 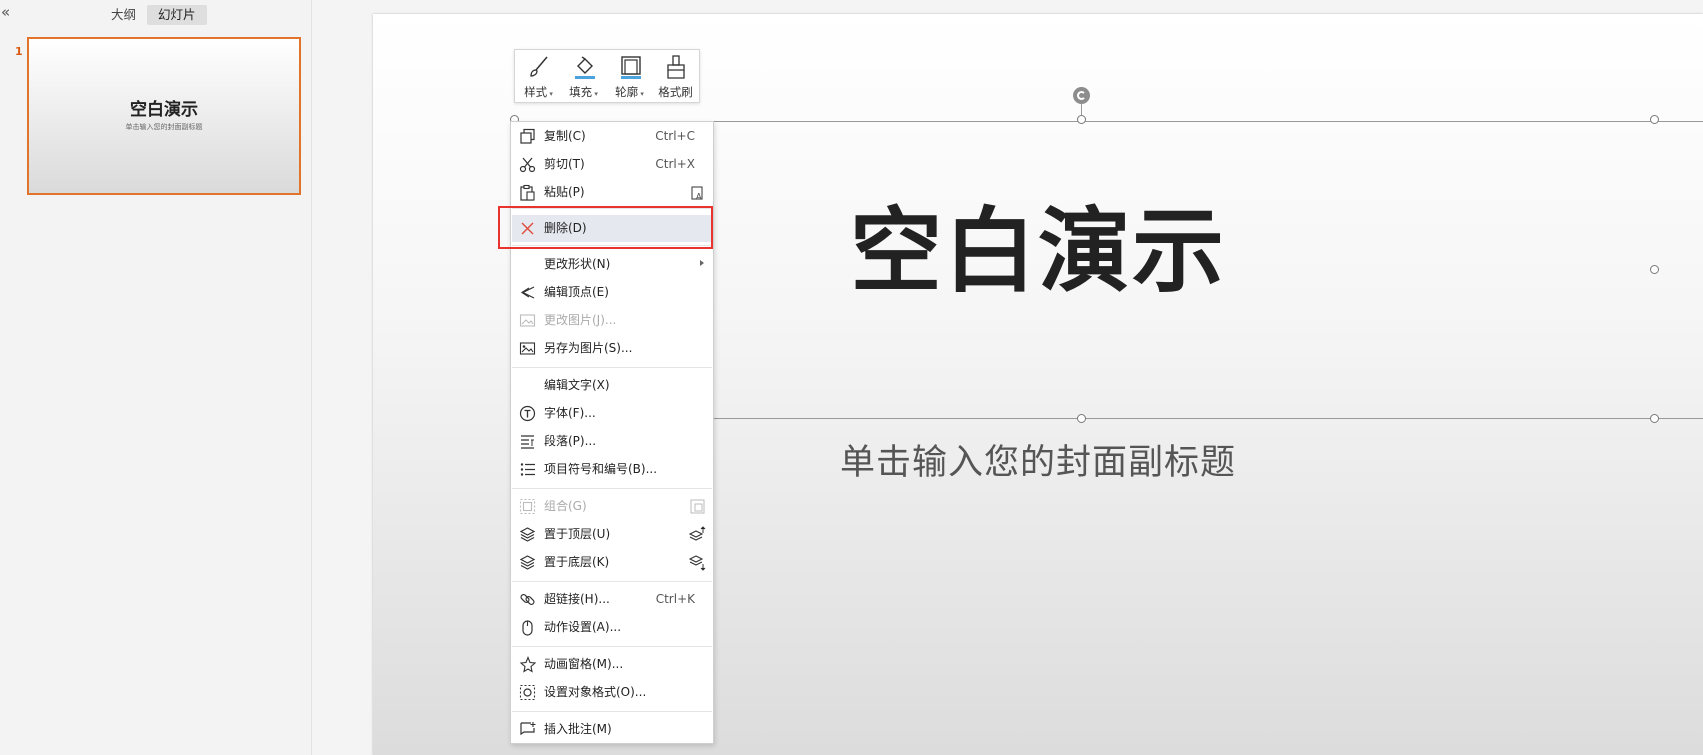 What do you see at coordinates (675, 599) in the screenshot?
I see `menu-shortcut: Ctrl+K` at bounding box center [675, 599].